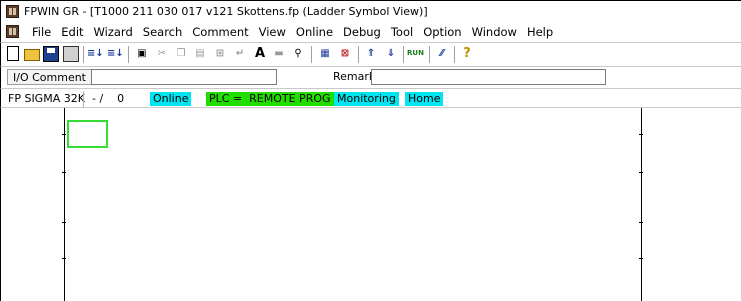 The image size is (741, 301). Describe the element at coordinates (87, 134) in the screenshot. I see `ladder-cursor` at that location.